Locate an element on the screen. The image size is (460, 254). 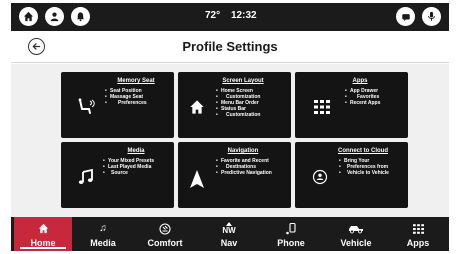
nav-item-comfort: Comfort is located at coordinates (165, 234).